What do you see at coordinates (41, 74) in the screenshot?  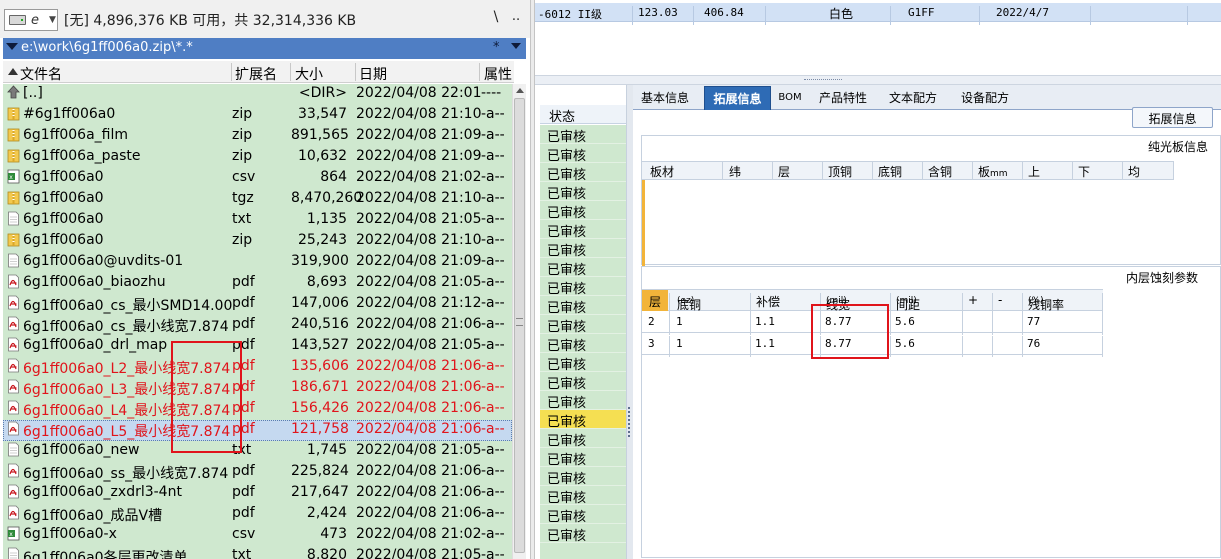 I see `col-header-name: 文件名` at bounding box center [41, 74].